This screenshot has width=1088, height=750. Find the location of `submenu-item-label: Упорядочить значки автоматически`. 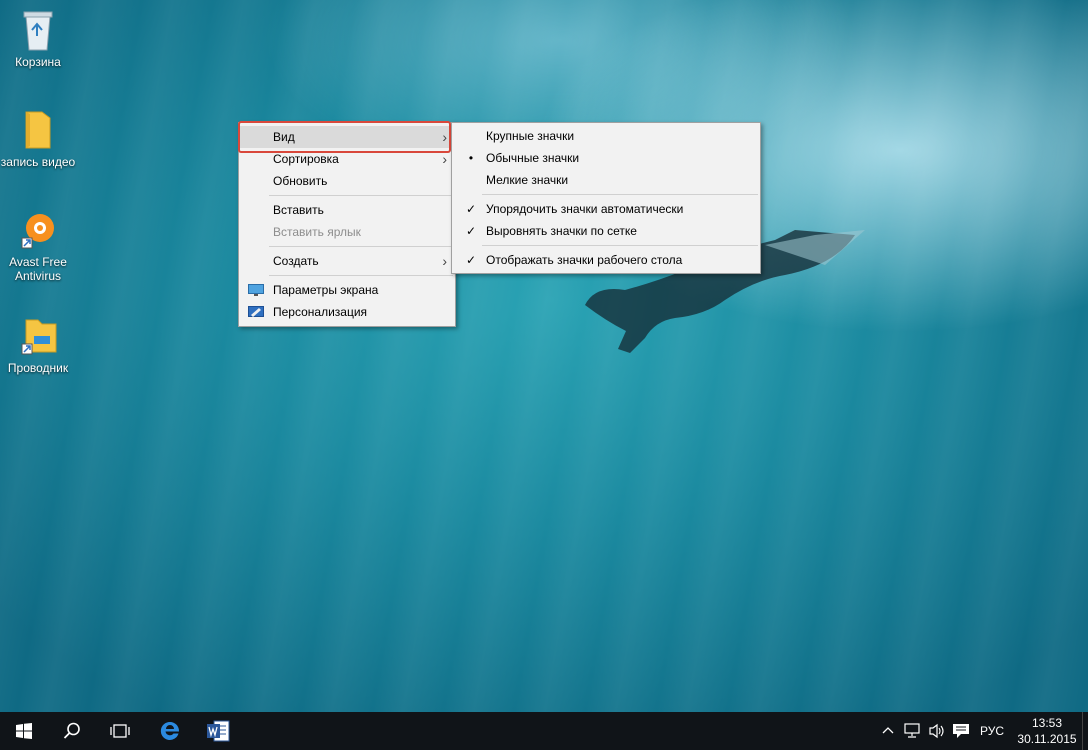

submenu-item-label: Упорядочить значки автоматически is located at coordinates (585, 209).